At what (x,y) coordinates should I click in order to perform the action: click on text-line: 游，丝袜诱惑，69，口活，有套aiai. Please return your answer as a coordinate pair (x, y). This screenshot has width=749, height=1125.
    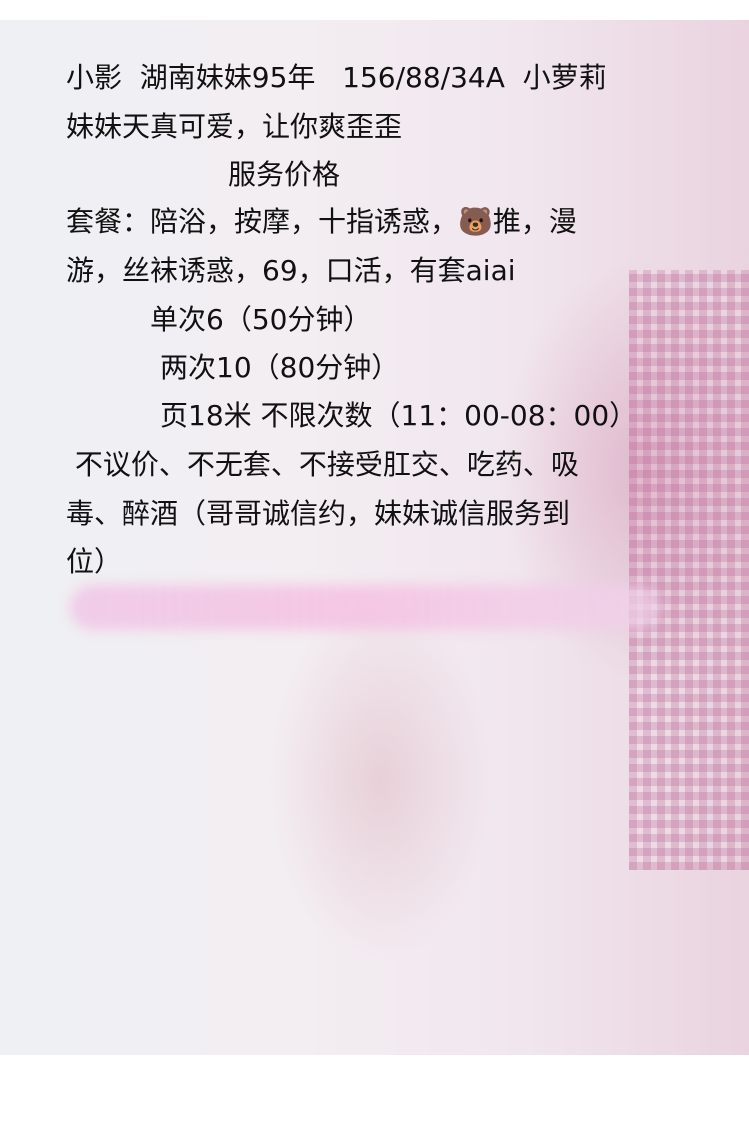
    Looking at the image, I should click on (291, 270).